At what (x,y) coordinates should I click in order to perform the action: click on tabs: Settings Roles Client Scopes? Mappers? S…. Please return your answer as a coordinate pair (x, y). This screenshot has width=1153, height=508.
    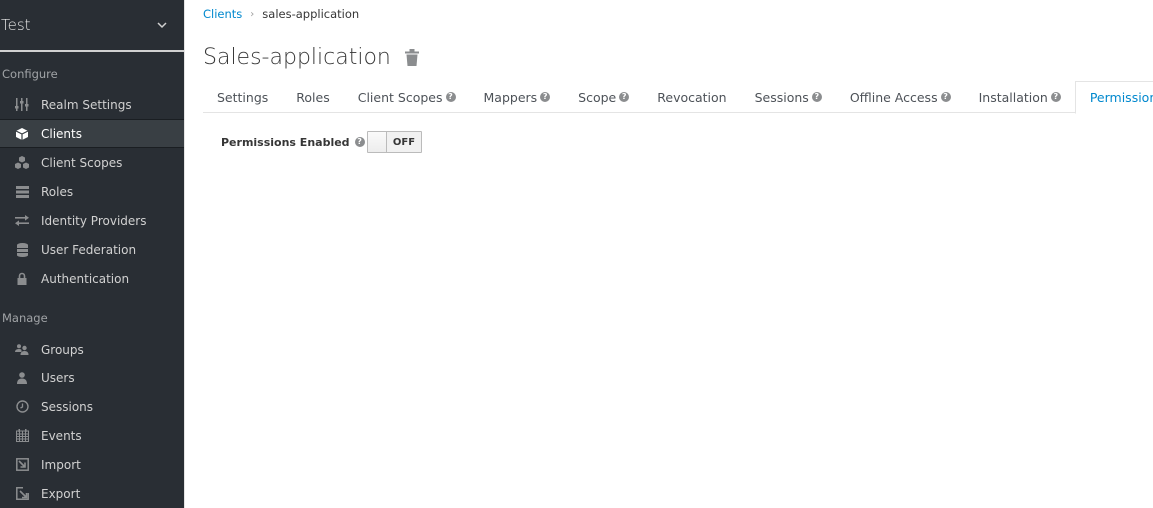
    Looking at the image, I should click on (678, 97).